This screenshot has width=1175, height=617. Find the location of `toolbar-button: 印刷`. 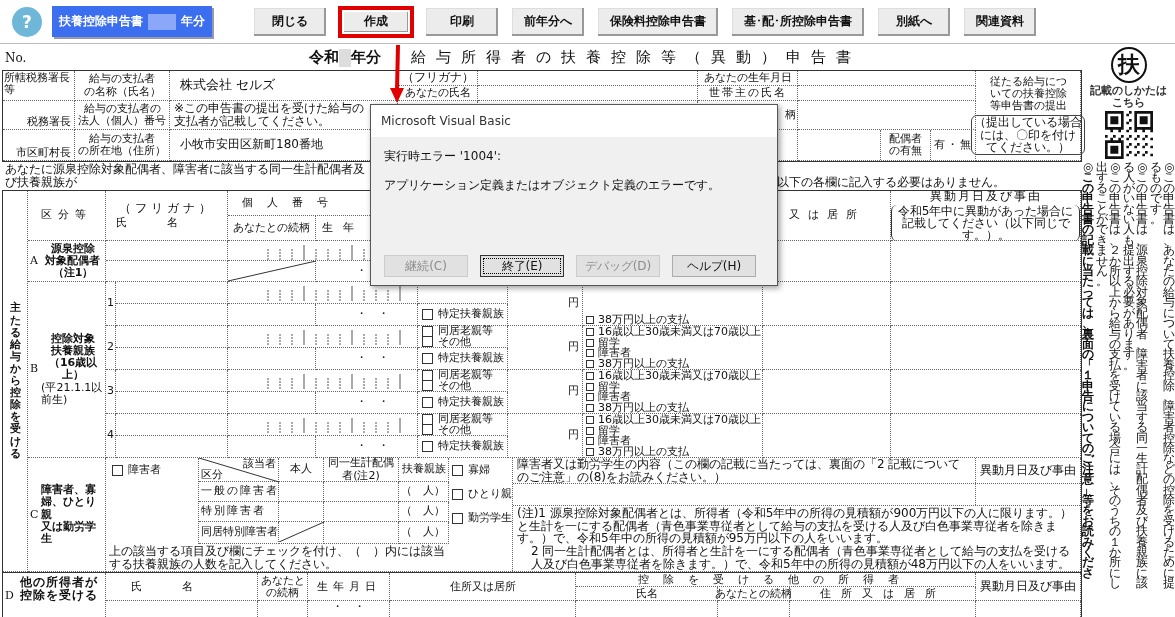

toolbar-button: 印刷 is located at coordinates (462, 21).